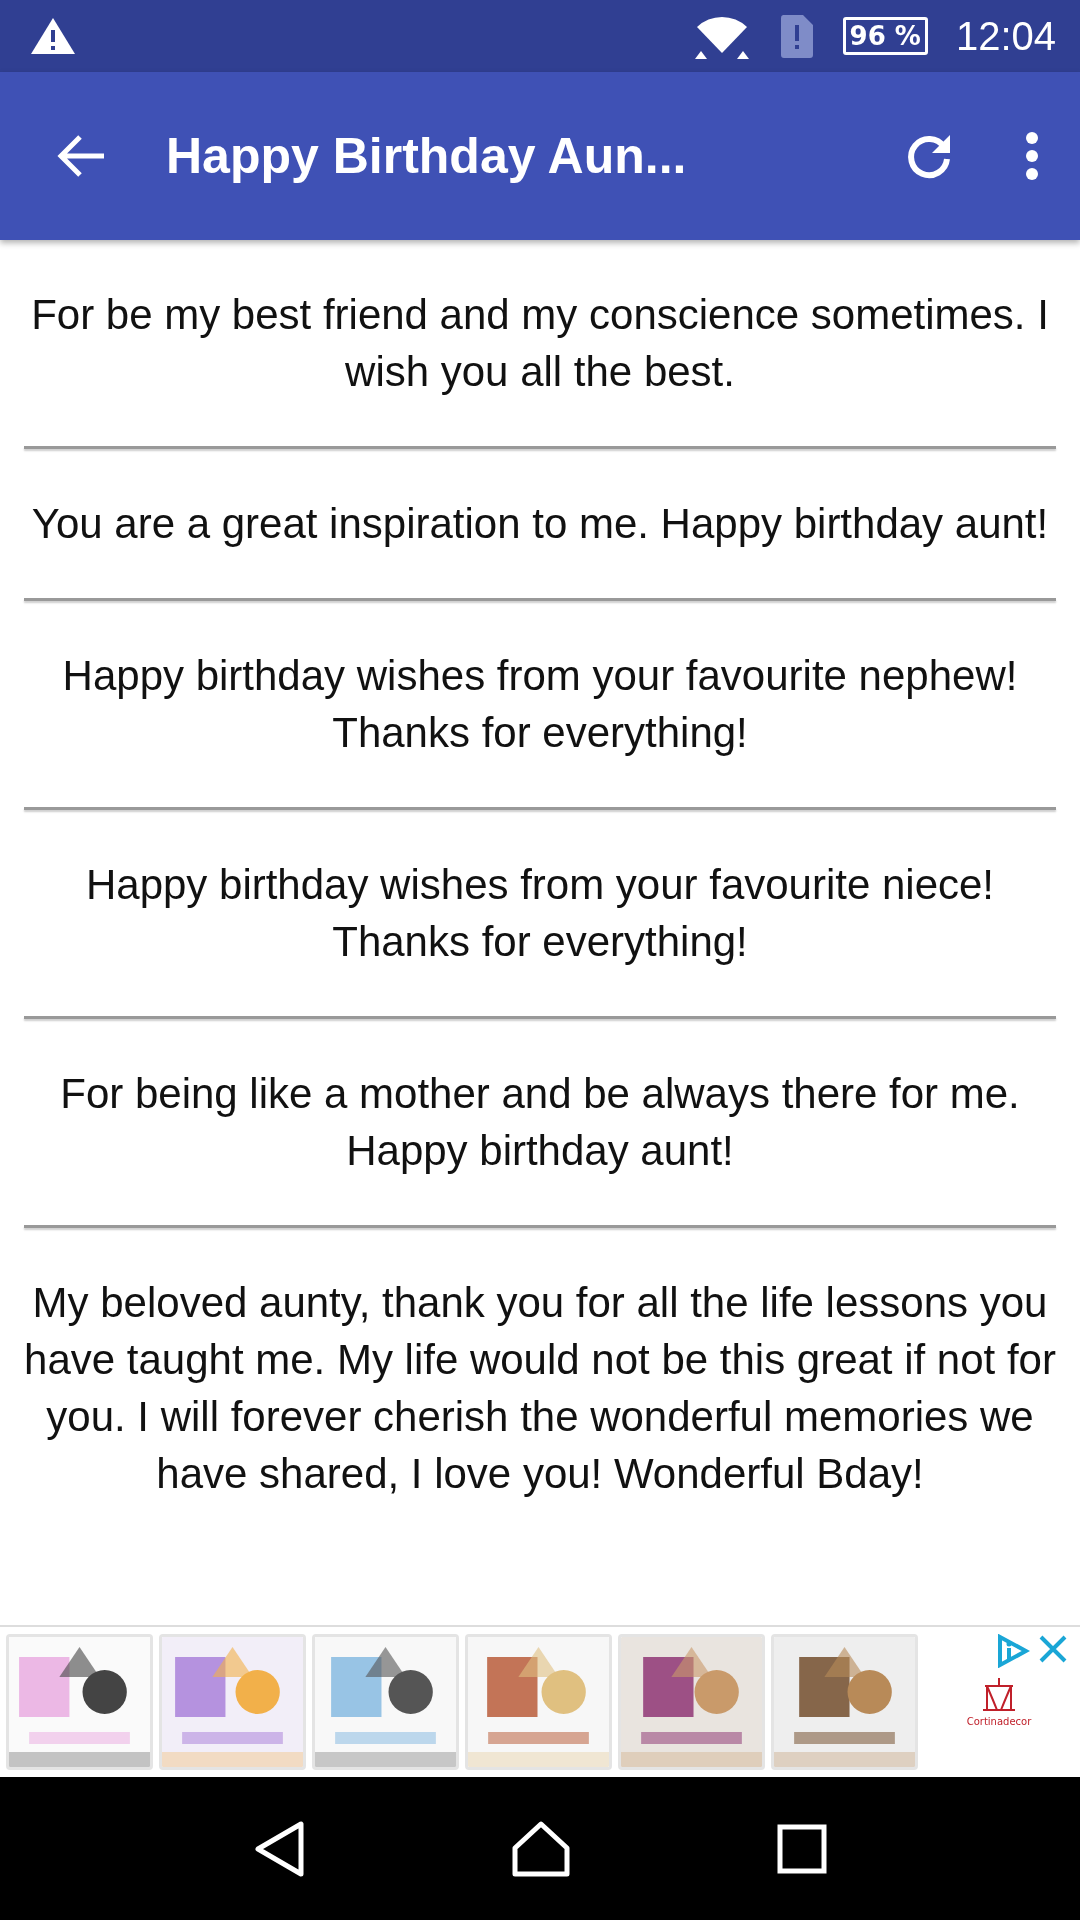 The image size is (1080, 1920). Describe the element at coordinates (999, 1695) in the screenshot. I see `curtain-logo-icon` at that location.